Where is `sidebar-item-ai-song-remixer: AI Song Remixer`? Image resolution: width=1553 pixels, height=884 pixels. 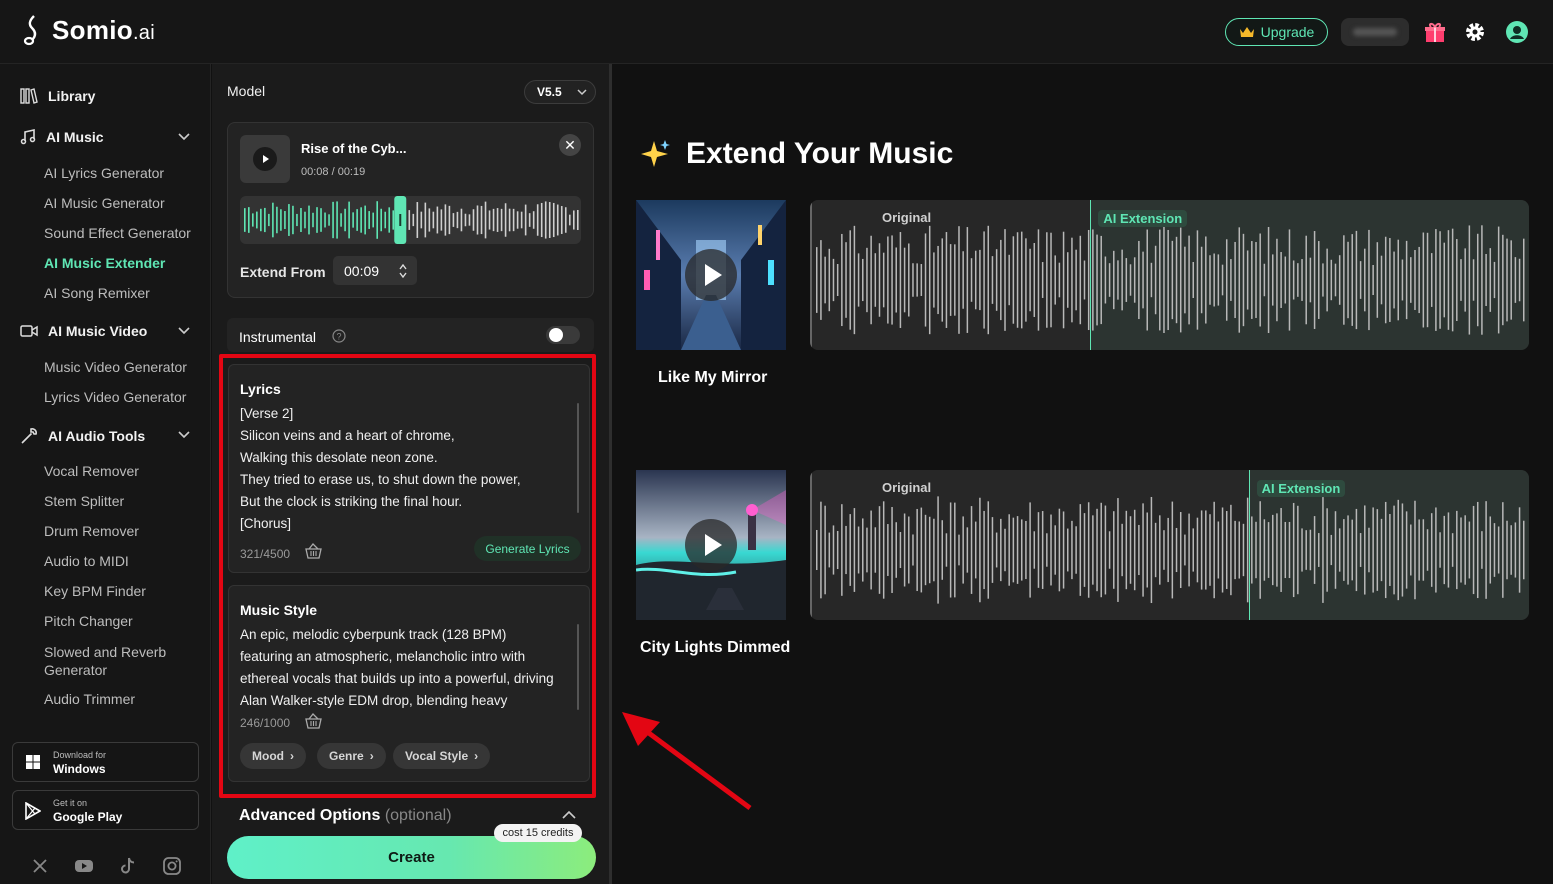 sidebar-item-ai-song-remixer: AI Song Remixer is located at coordinates (97, 293).